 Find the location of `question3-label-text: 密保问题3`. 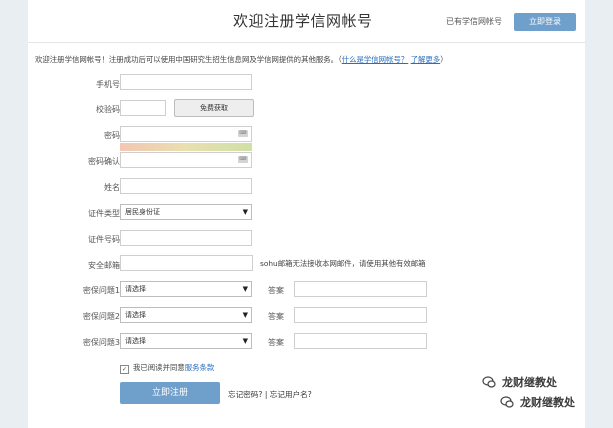

question3-label-text: 密保问题3 is located at coordinates (101, 342).